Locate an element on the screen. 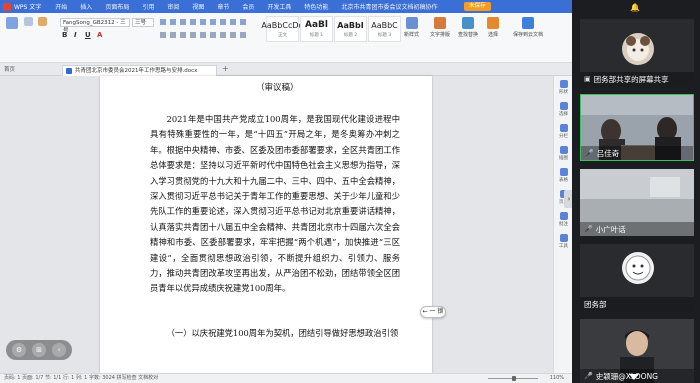  notification-bell-icon: 🔔 is located at coordinates (635, 7).